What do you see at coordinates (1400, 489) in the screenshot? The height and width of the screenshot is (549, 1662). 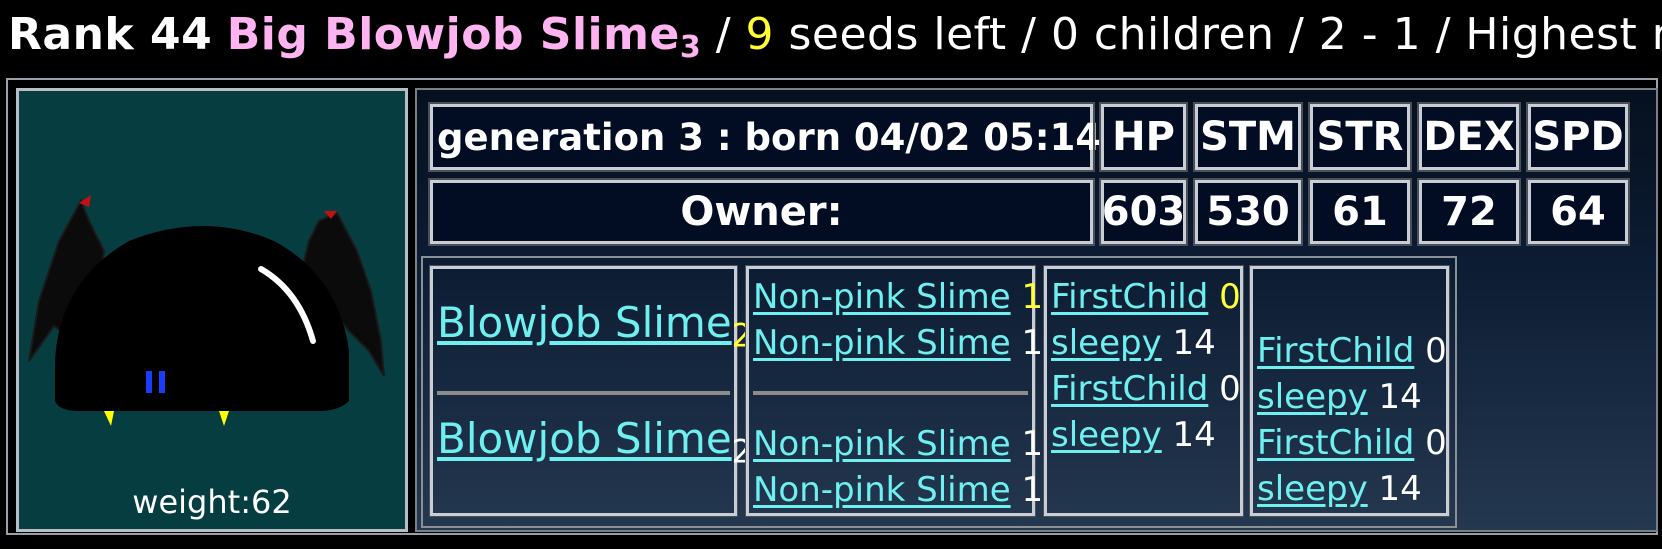 I see `trait-b-4-value: 14` at bounding box center [1400, 489].